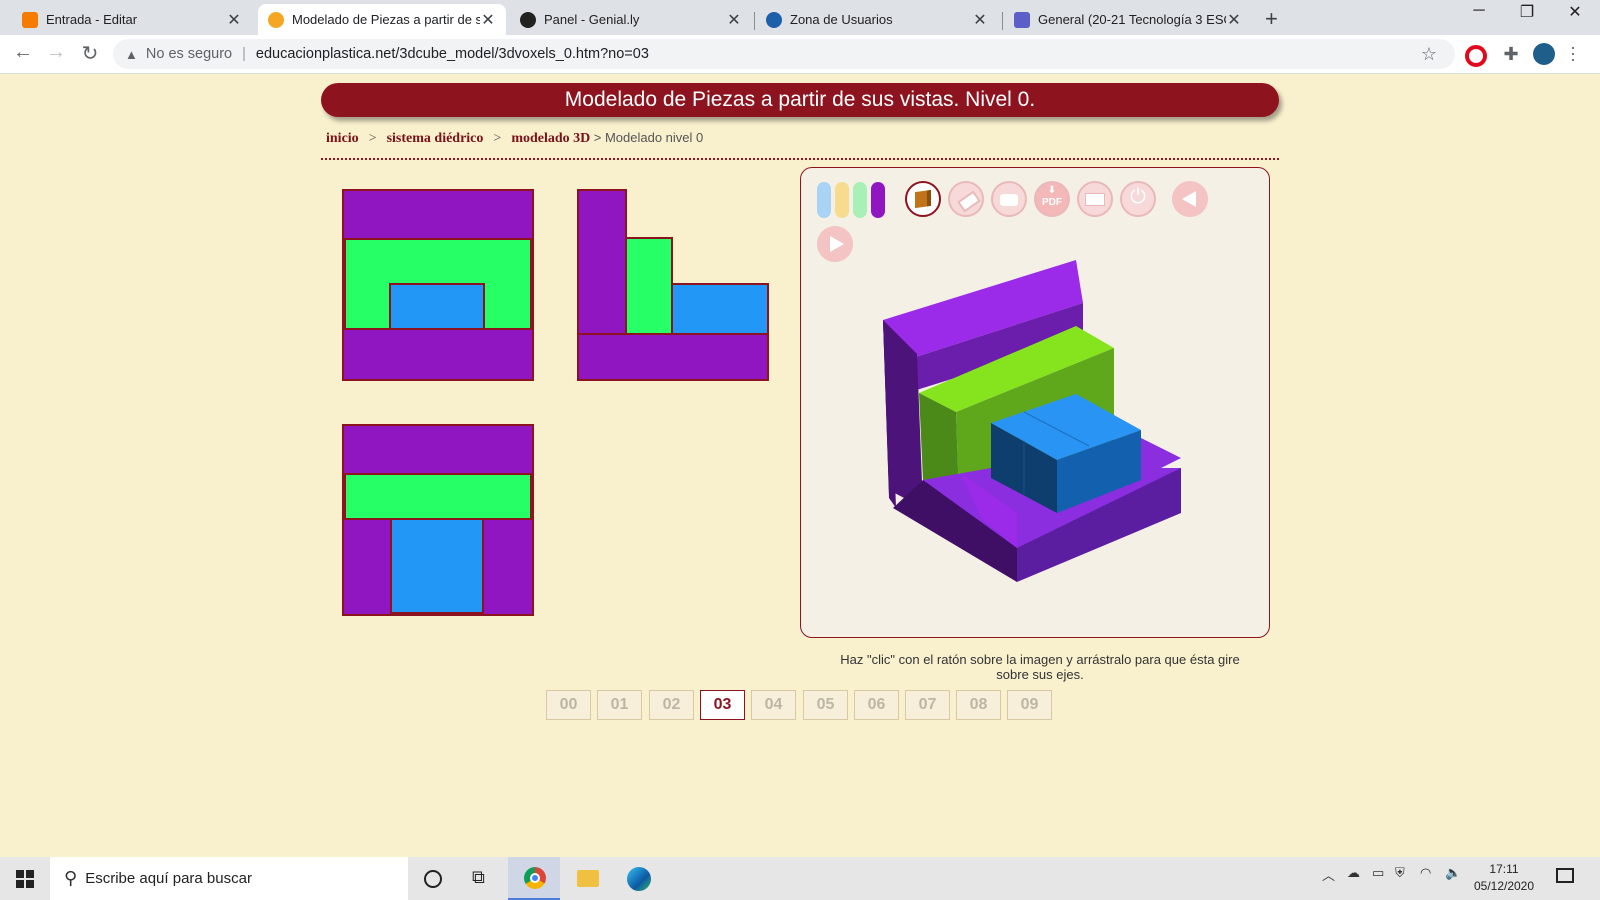 Image resolution: width=1600 pixels, height=900 pixels. Describe the element at coordinates (1271, 19) in the screenshot. I see `new-tab-icon: +` at that location.